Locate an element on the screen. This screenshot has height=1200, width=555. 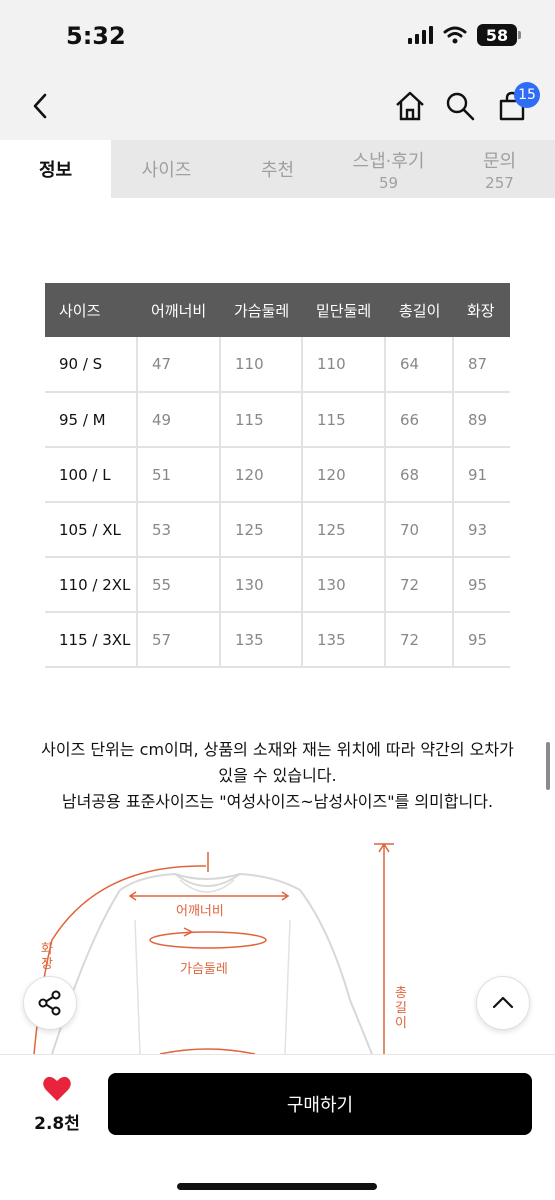
table-cell: 49 is located at coordinates (179, 420).